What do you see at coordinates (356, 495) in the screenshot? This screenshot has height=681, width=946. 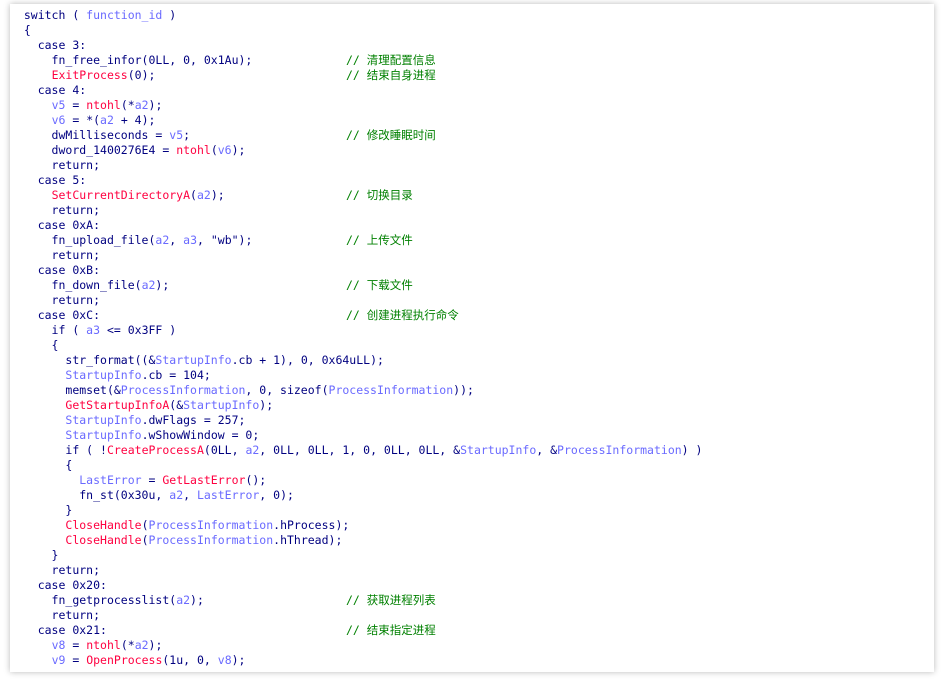 I see `code-line: fn_st(0x30u, a2, LastError, 0);` at bounding box center [356, 495].